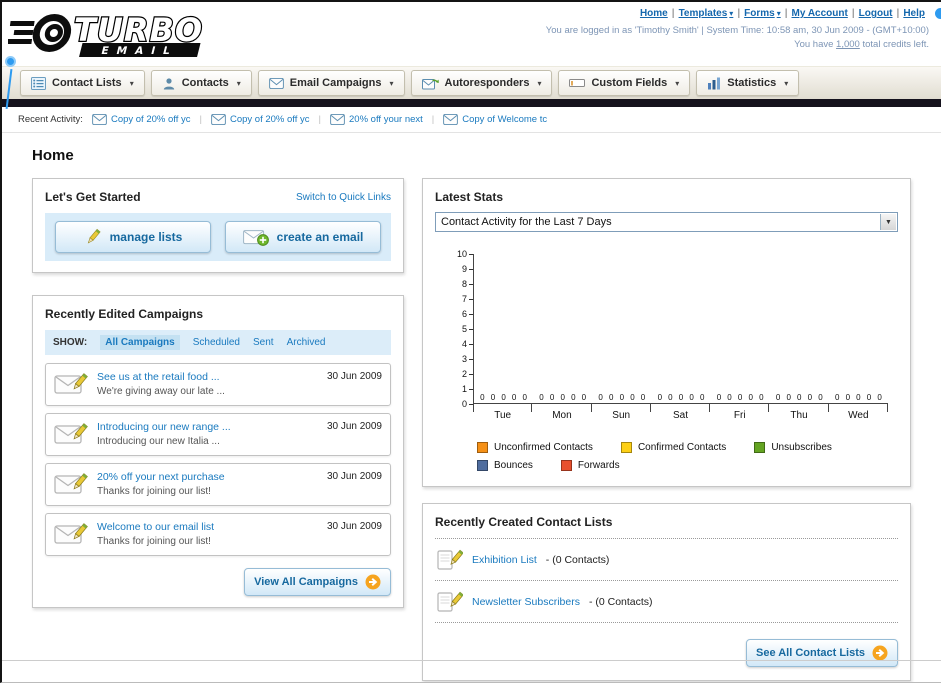  Describe the element at coordinates (467, 374) in the screenshot. I see `y-axis-tick: 2` at that location.